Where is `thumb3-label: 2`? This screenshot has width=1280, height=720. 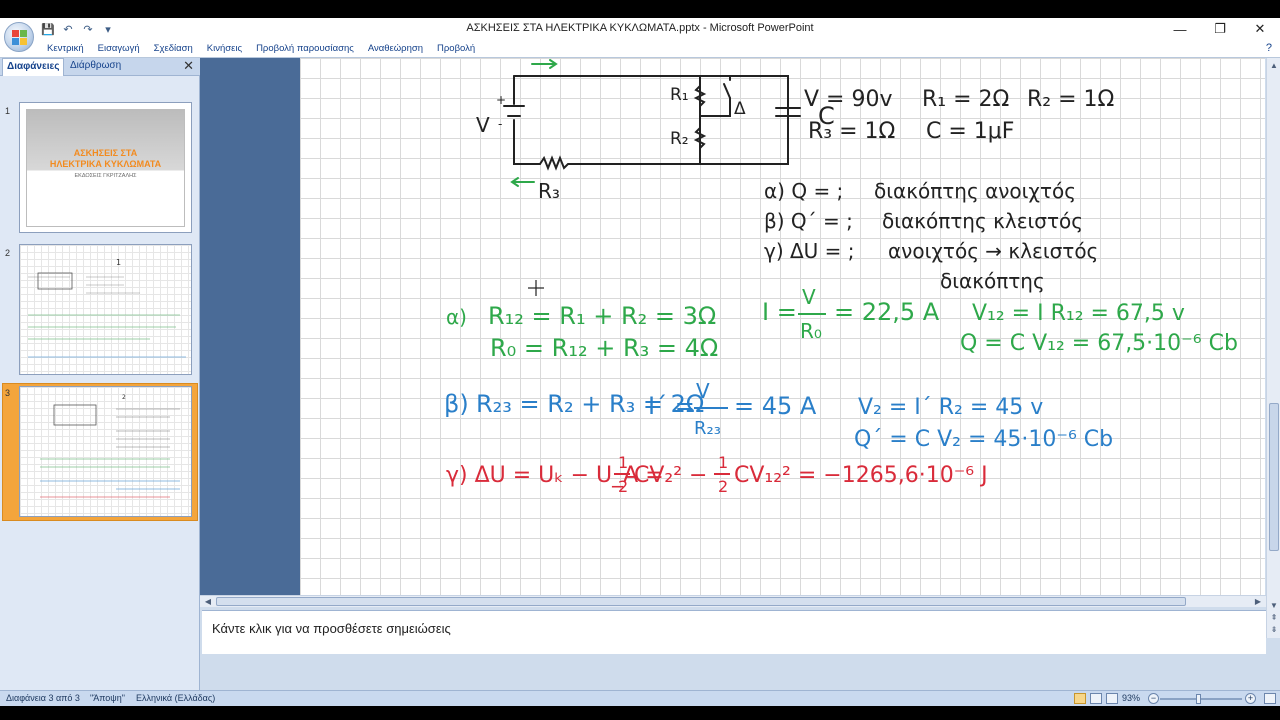 thumb3-label: 2 is located at coordinates (124, 397).